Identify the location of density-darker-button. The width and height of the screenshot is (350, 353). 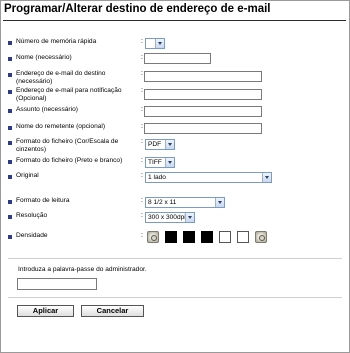
(261, 237).